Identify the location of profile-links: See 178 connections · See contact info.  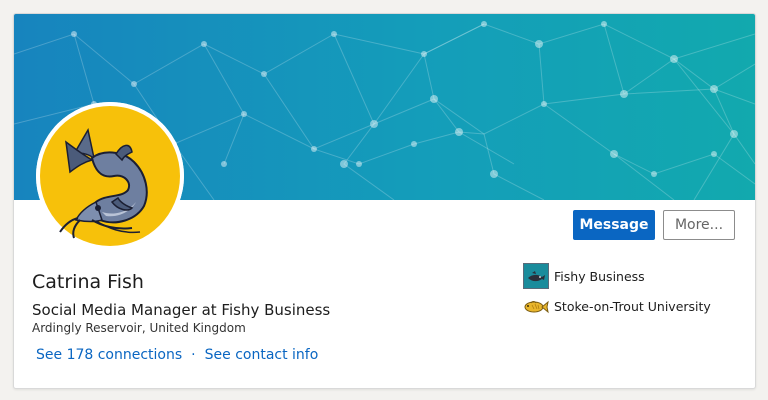
(177, 355).